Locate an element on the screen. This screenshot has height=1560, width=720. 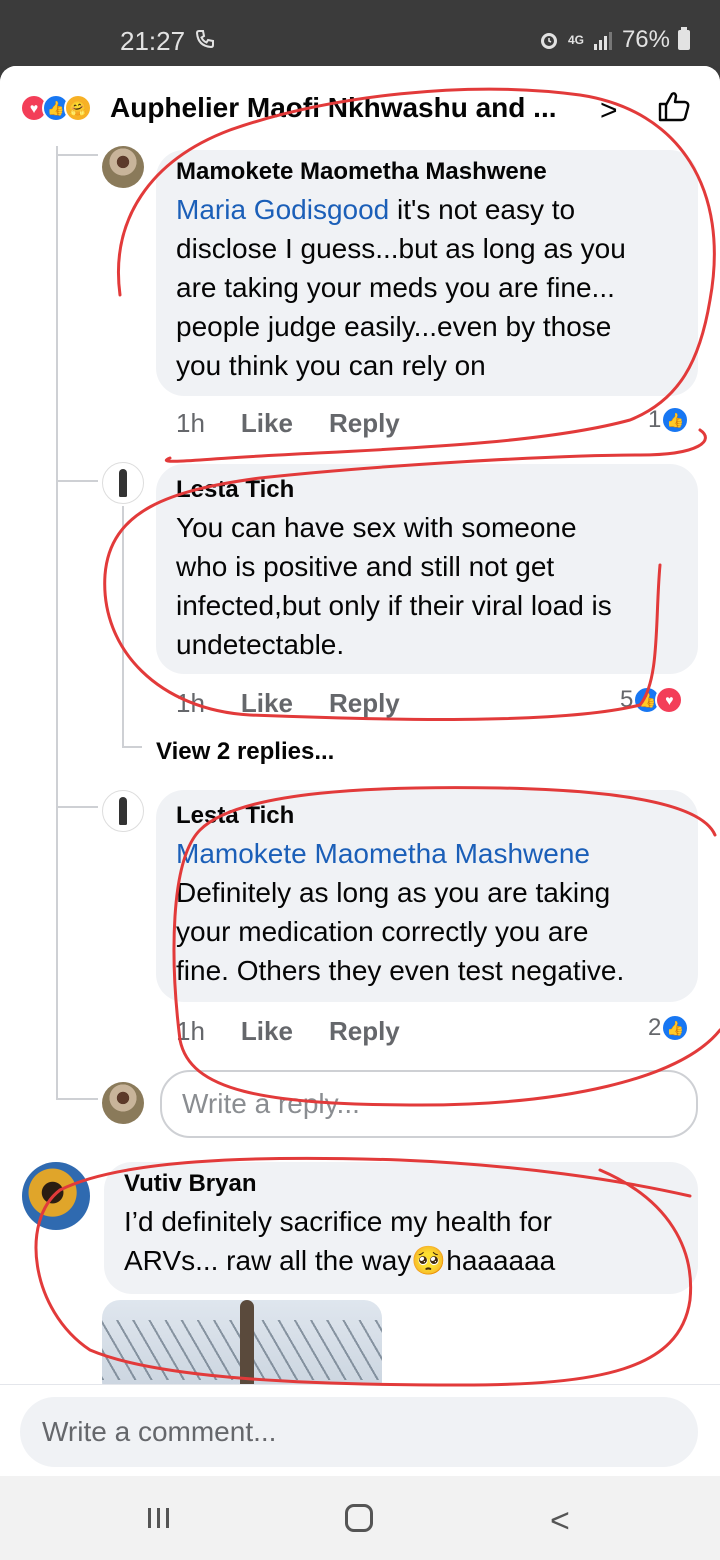
recents-icon is located at coordinates (159, 1518).